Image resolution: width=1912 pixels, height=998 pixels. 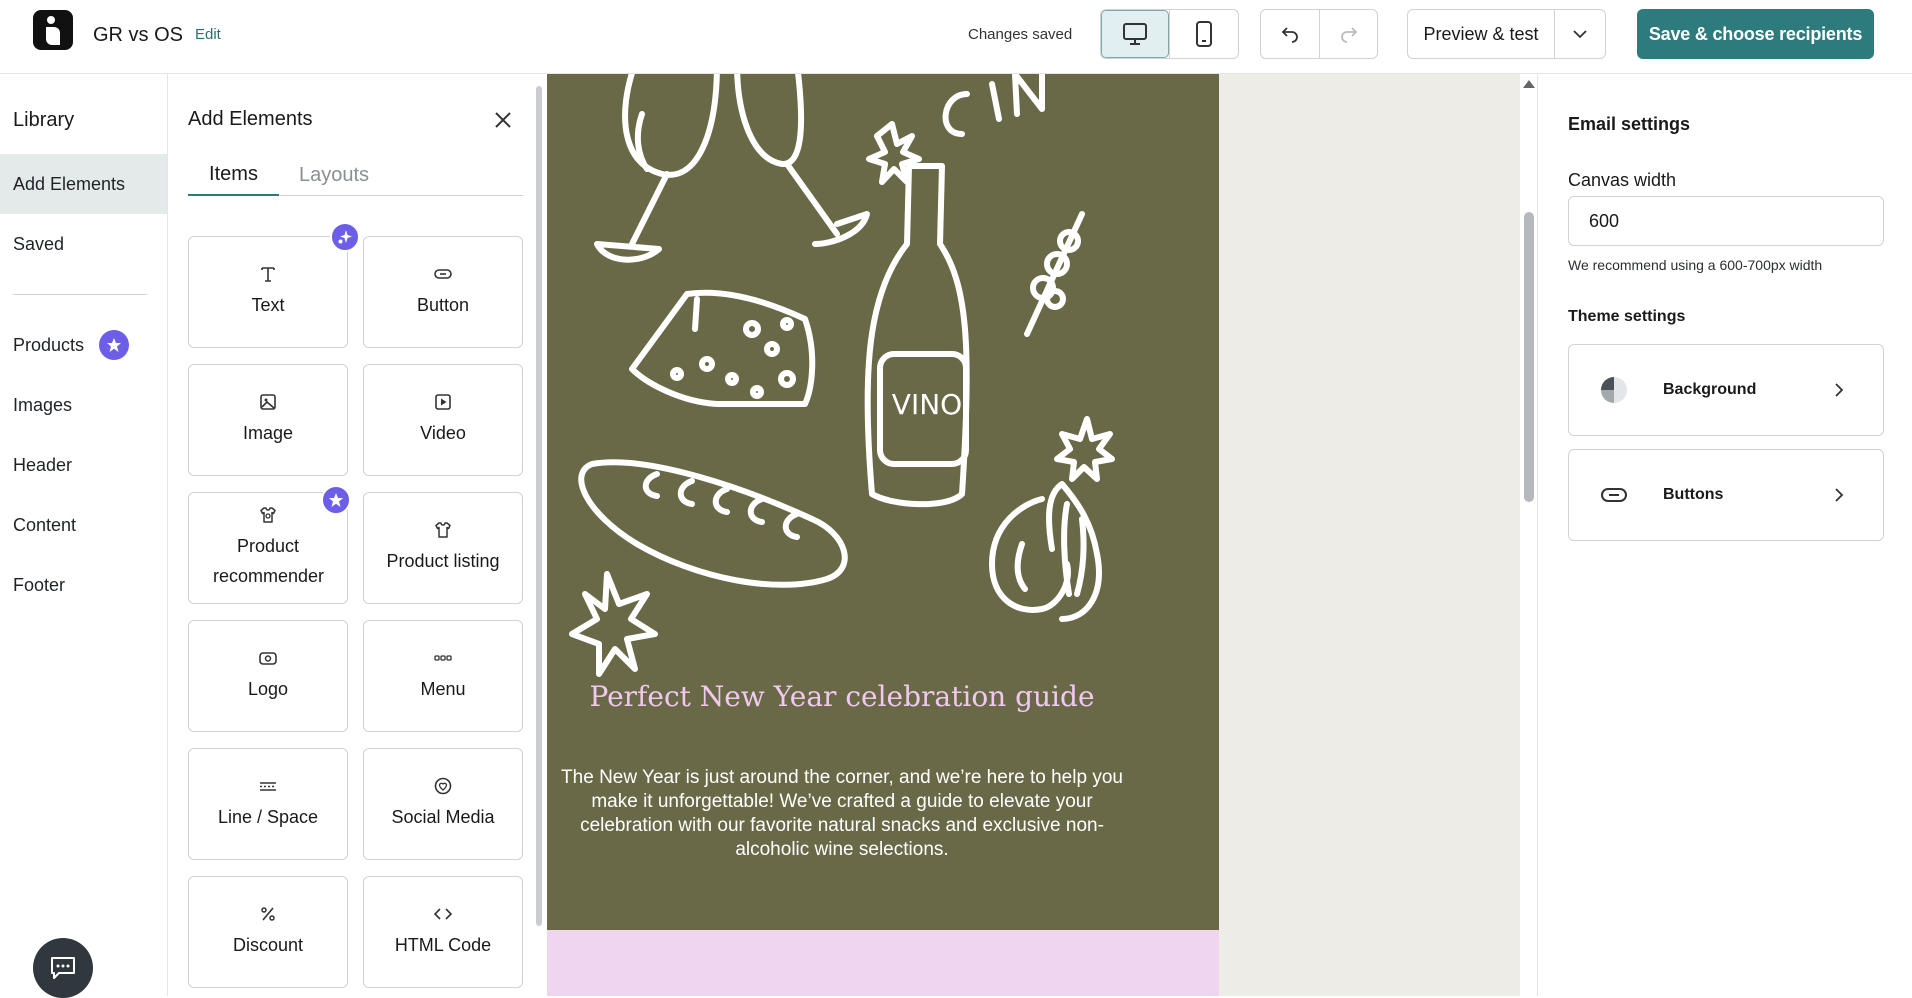 I want to click on preview-options-button, so click(x=1580, y=34).